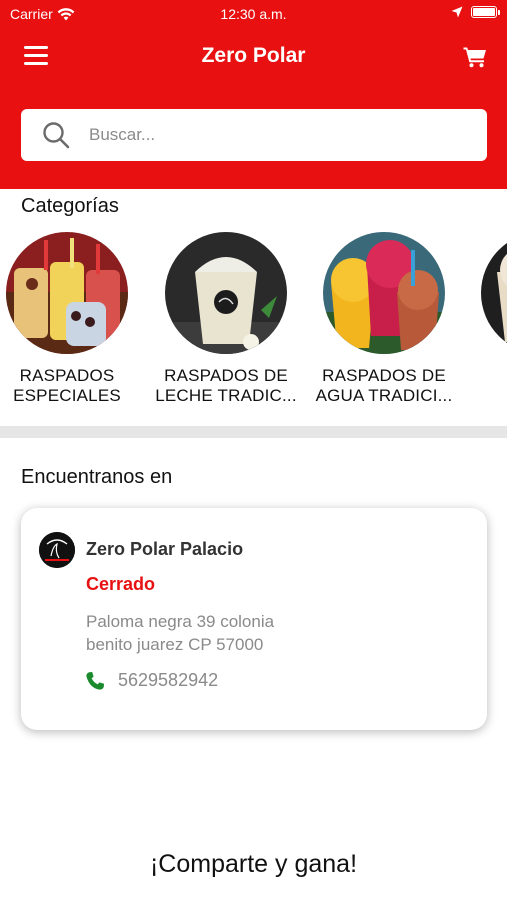 The image size is (507, 900). Describe the element at coordinates (226, 293) in the screenshot. I see `category-image-leche` at that location.